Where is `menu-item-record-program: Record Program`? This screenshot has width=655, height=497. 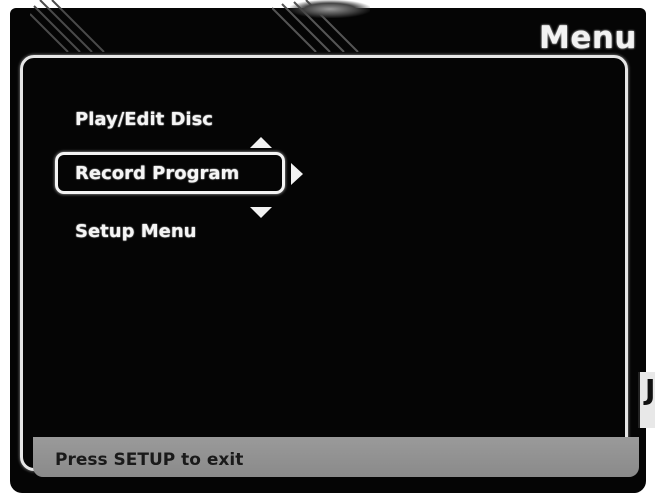
menu-item-record-program: Record Program is located at coordinates (157, 173).